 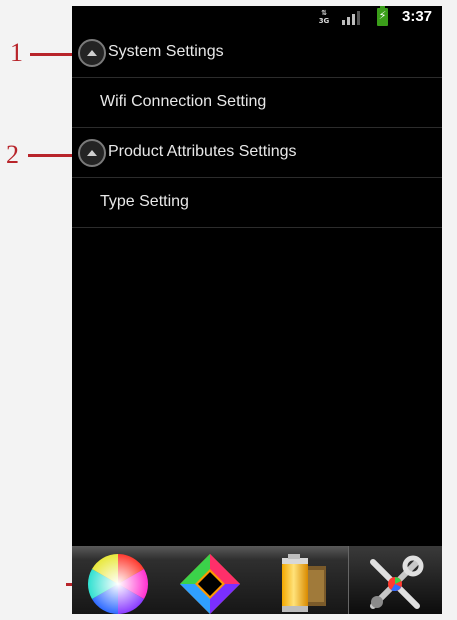 What do you see at coordinates (210, 584) in the screenshot?
I see `color-diamond-icon` at bounding box center [210, 584].